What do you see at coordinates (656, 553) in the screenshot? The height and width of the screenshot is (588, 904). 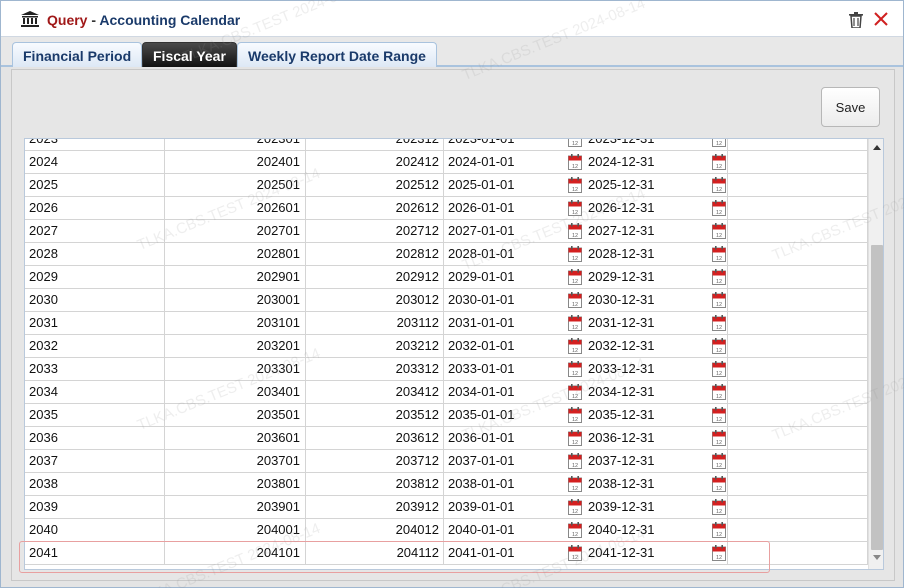 I see `cell-end-date: 2041-12-31 12` at bounding box center [656, 553].